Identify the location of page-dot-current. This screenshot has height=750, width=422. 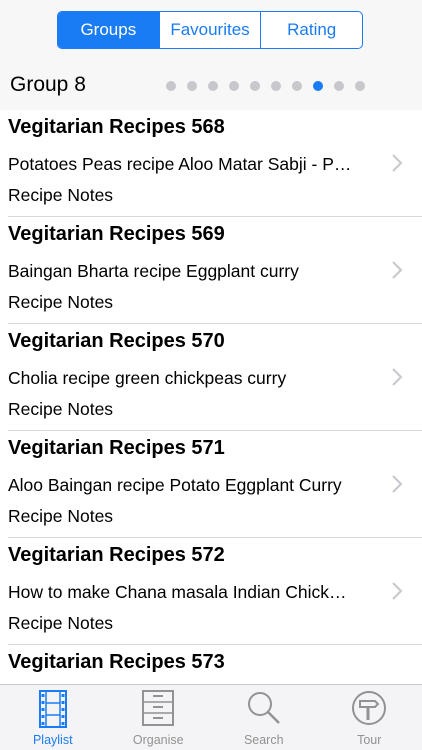
(318, 86).